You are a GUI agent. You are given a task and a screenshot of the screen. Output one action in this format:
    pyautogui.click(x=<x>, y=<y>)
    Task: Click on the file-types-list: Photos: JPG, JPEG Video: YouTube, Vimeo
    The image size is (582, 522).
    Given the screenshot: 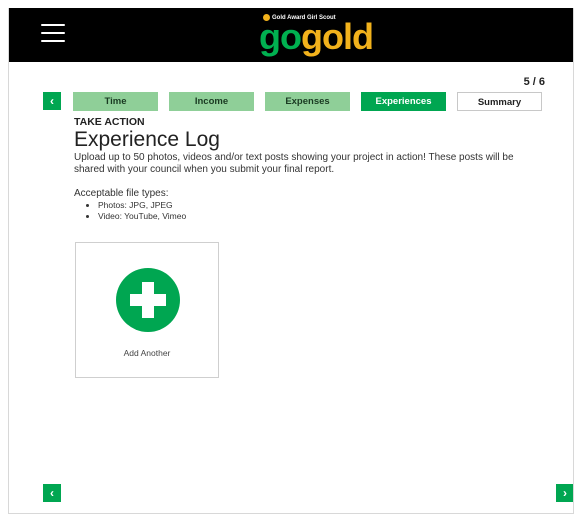 What is the action you would take?
    pyautogui.click(x=314, y=211)
    